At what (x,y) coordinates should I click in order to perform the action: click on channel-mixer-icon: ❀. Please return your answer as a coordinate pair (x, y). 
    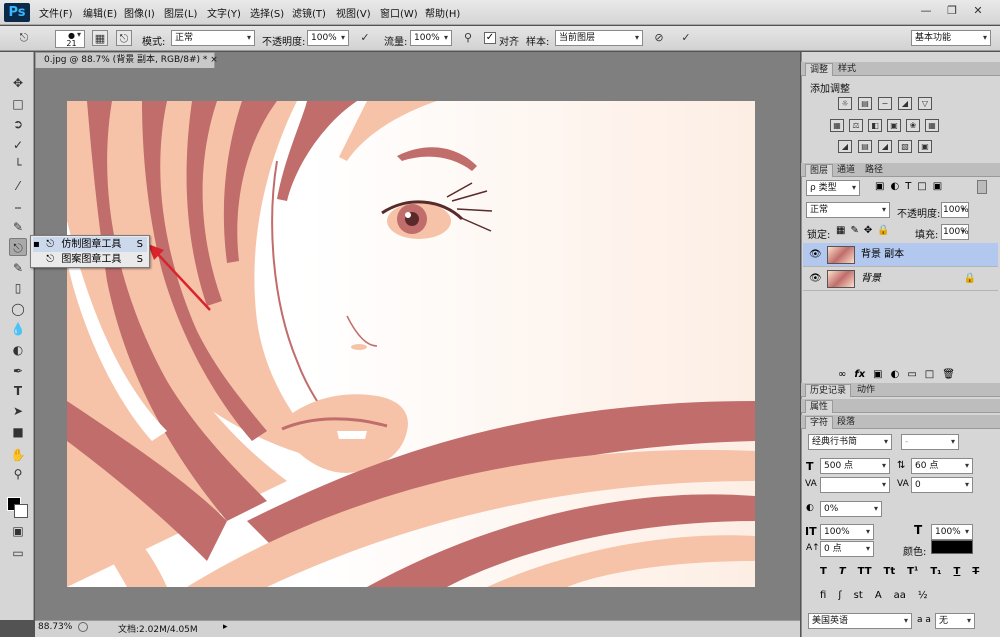
    Looking at the image, I should click on (913, 125).